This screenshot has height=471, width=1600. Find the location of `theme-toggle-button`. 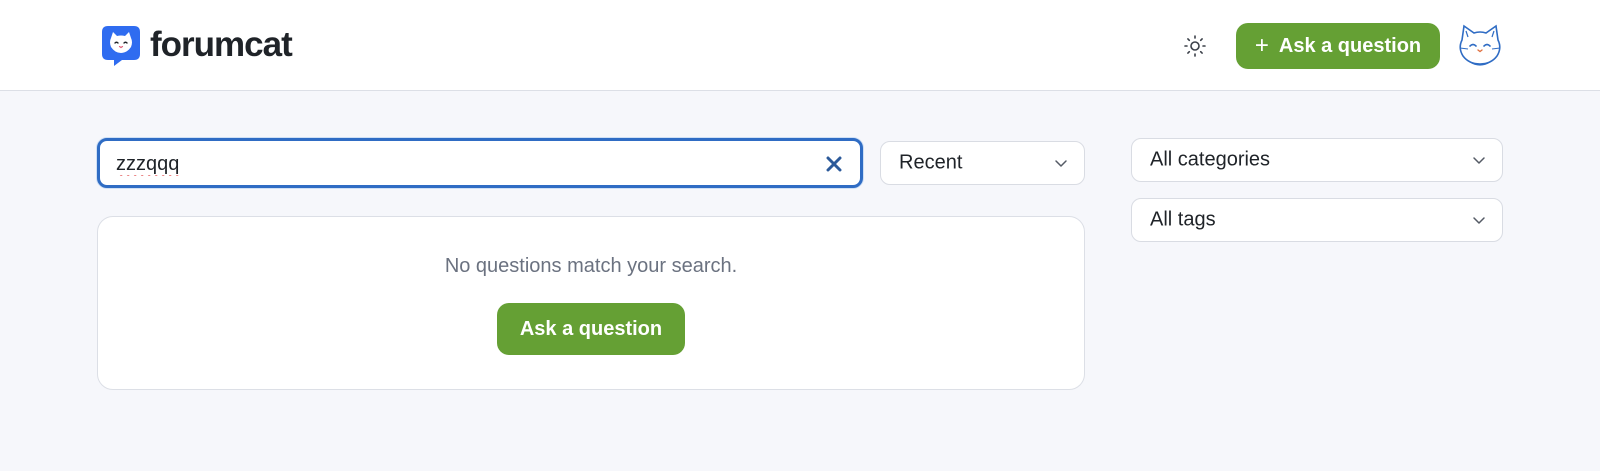

theme-toggle-button is located at coordinates (1195, 46).